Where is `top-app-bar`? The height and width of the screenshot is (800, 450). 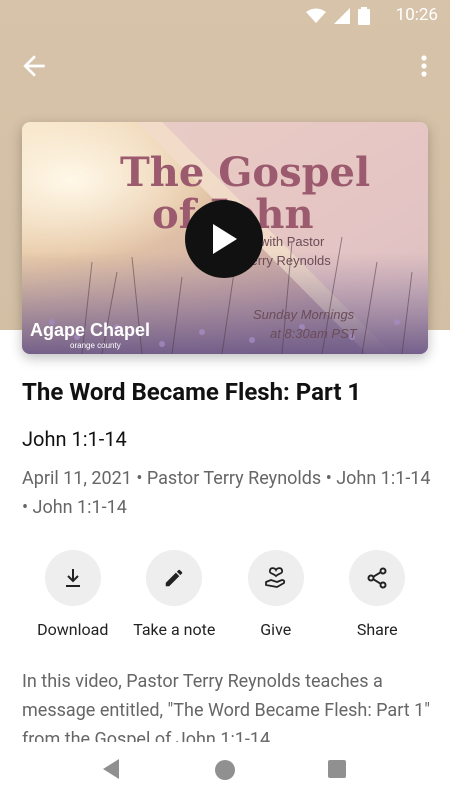
top-app-bar is located at coordinates (225, 66).